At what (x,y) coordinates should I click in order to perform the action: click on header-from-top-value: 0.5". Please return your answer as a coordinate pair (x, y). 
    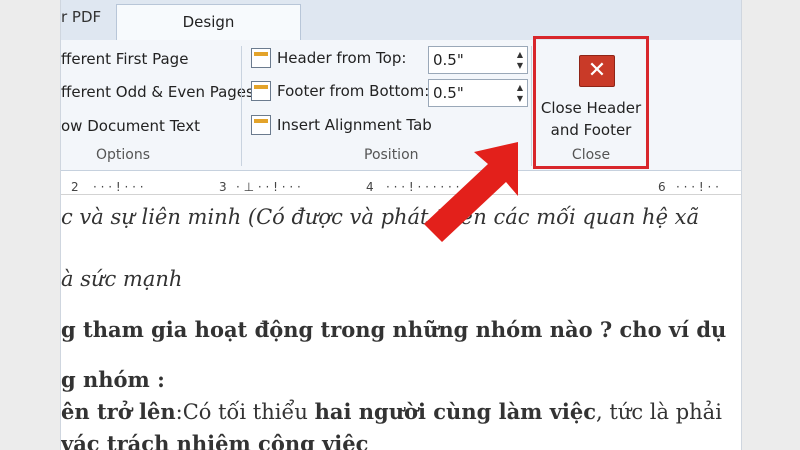
    Looking at the image, I should click on (448, 60).